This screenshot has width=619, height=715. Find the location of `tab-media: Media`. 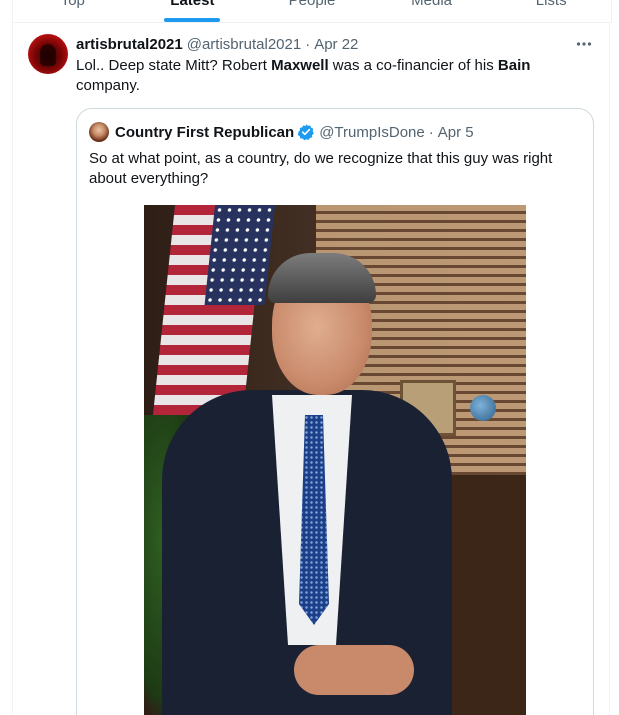

tab-media: Media is located at coordinates (432, 11).